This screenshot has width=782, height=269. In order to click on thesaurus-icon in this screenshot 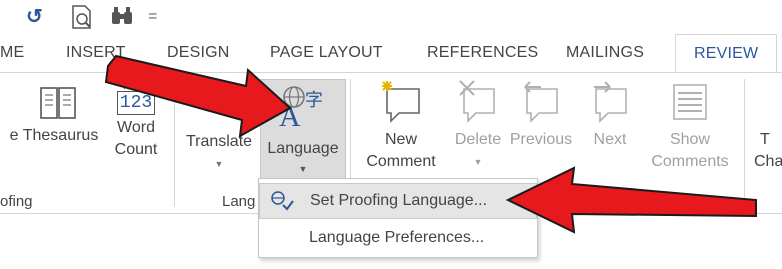, I will do `click(58, 103)`.